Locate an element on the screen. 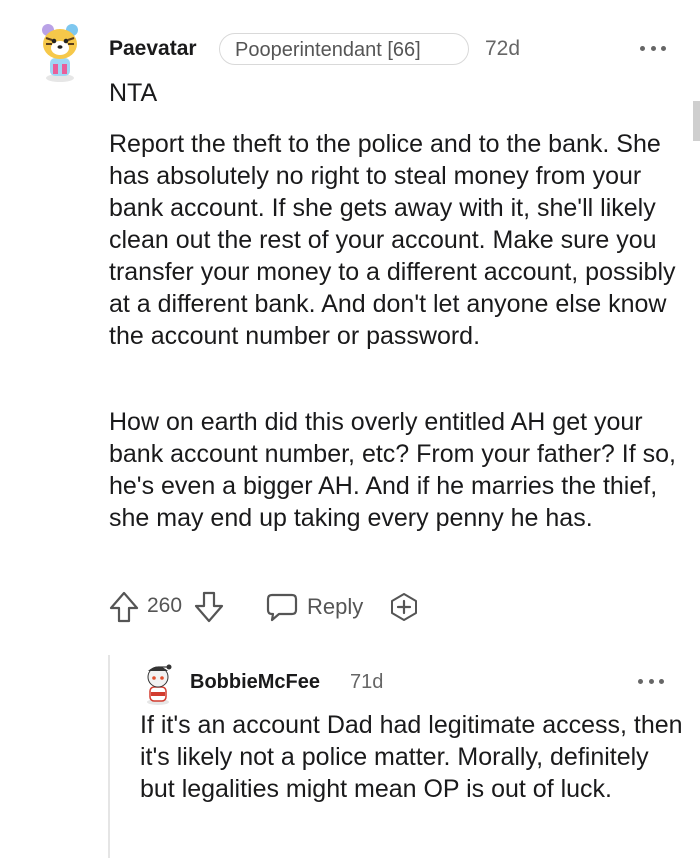  thread-line is located at coordinates (109, 756).